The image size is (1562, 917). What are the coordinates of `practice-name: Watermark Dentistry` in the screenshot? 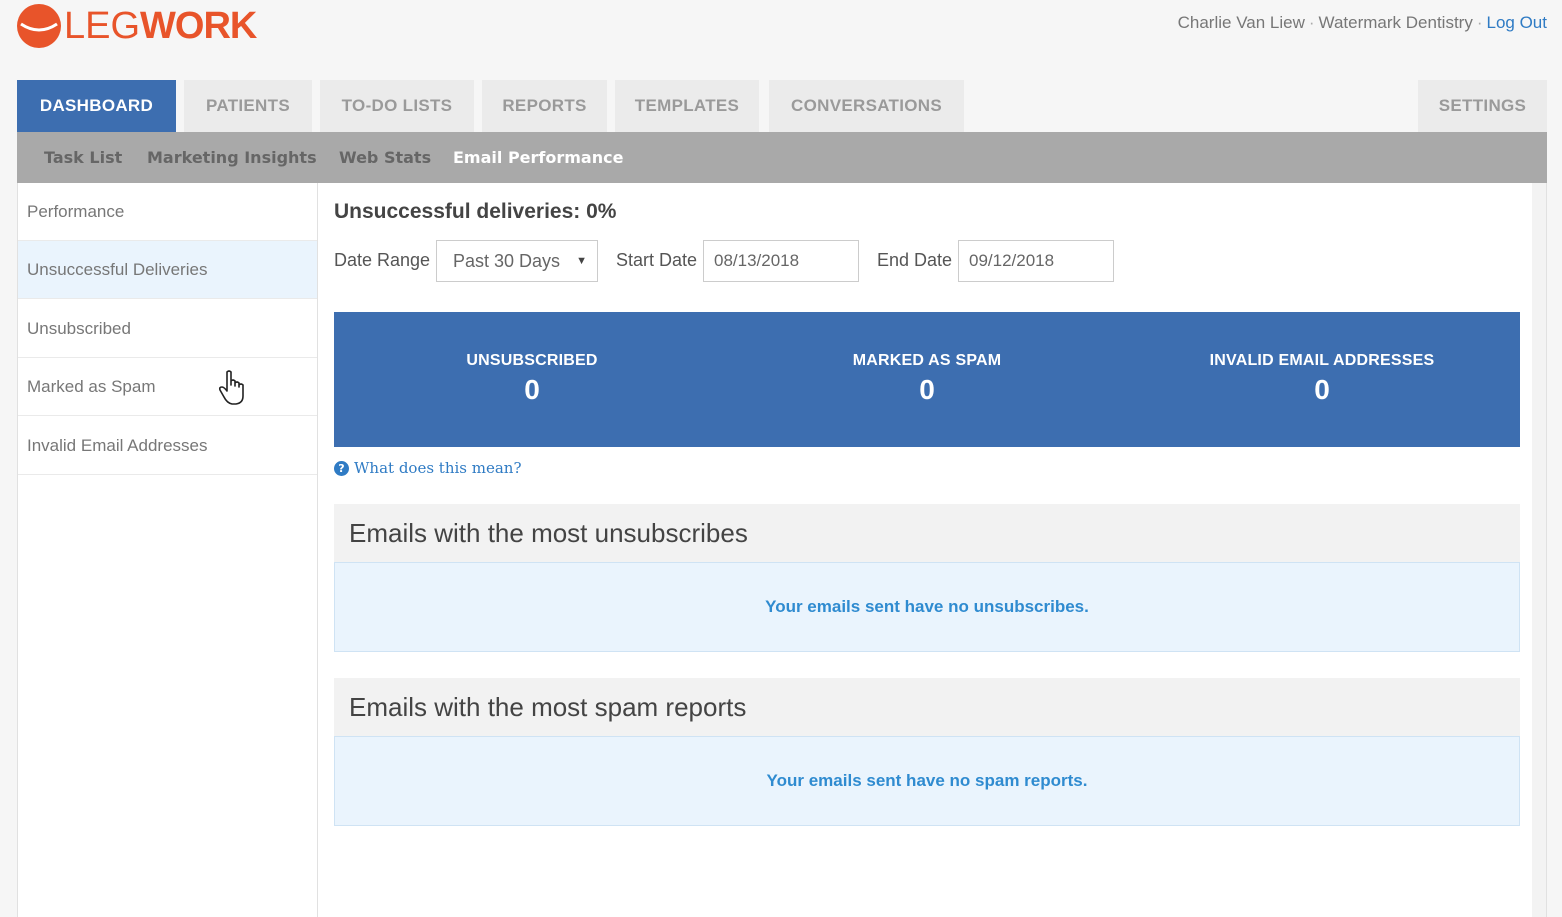 It's located at (1395, 22).